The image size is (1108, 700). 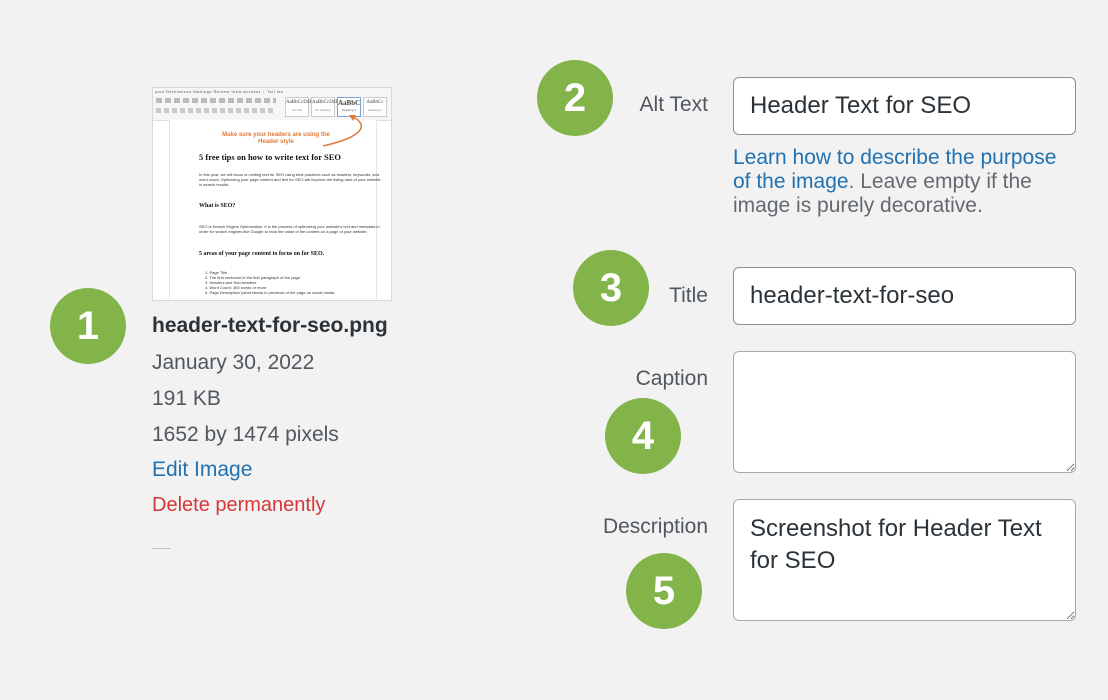 What do you see at coordinates (664, 591) in the screenshot?
I see `badge-5: 5` at bounding box center [664, 591].